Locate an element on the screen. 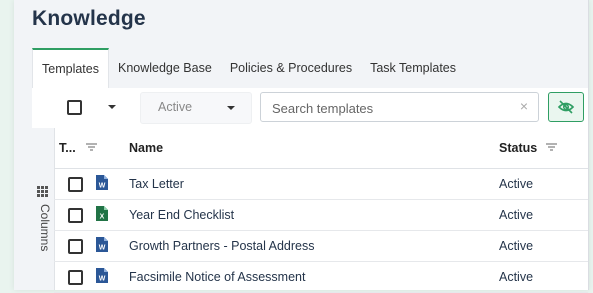 Image resolution: width=593 pixels, height=293 pixels. columns-panel-toggle: Columns is located at coordinates (43, 209).